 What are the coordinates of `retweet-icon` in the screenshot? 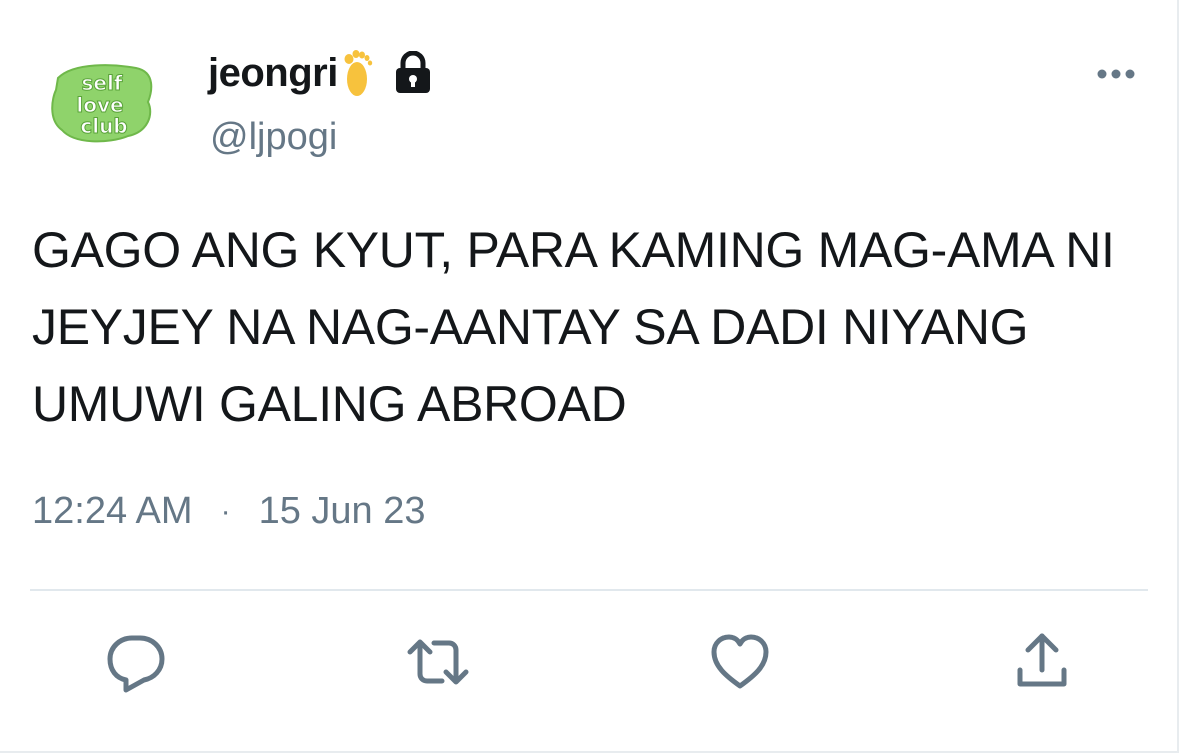 It's located at (438, 662).